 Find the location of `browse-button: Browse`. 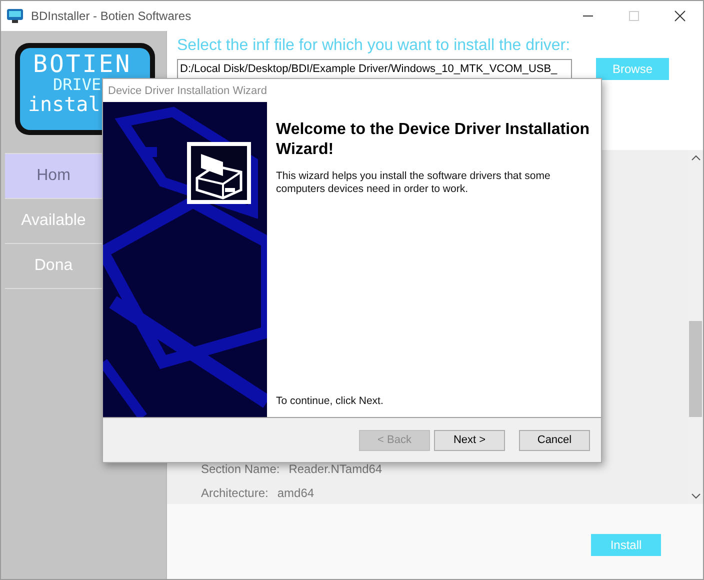

browse-button: Browse is located at coordinates (632, 69).